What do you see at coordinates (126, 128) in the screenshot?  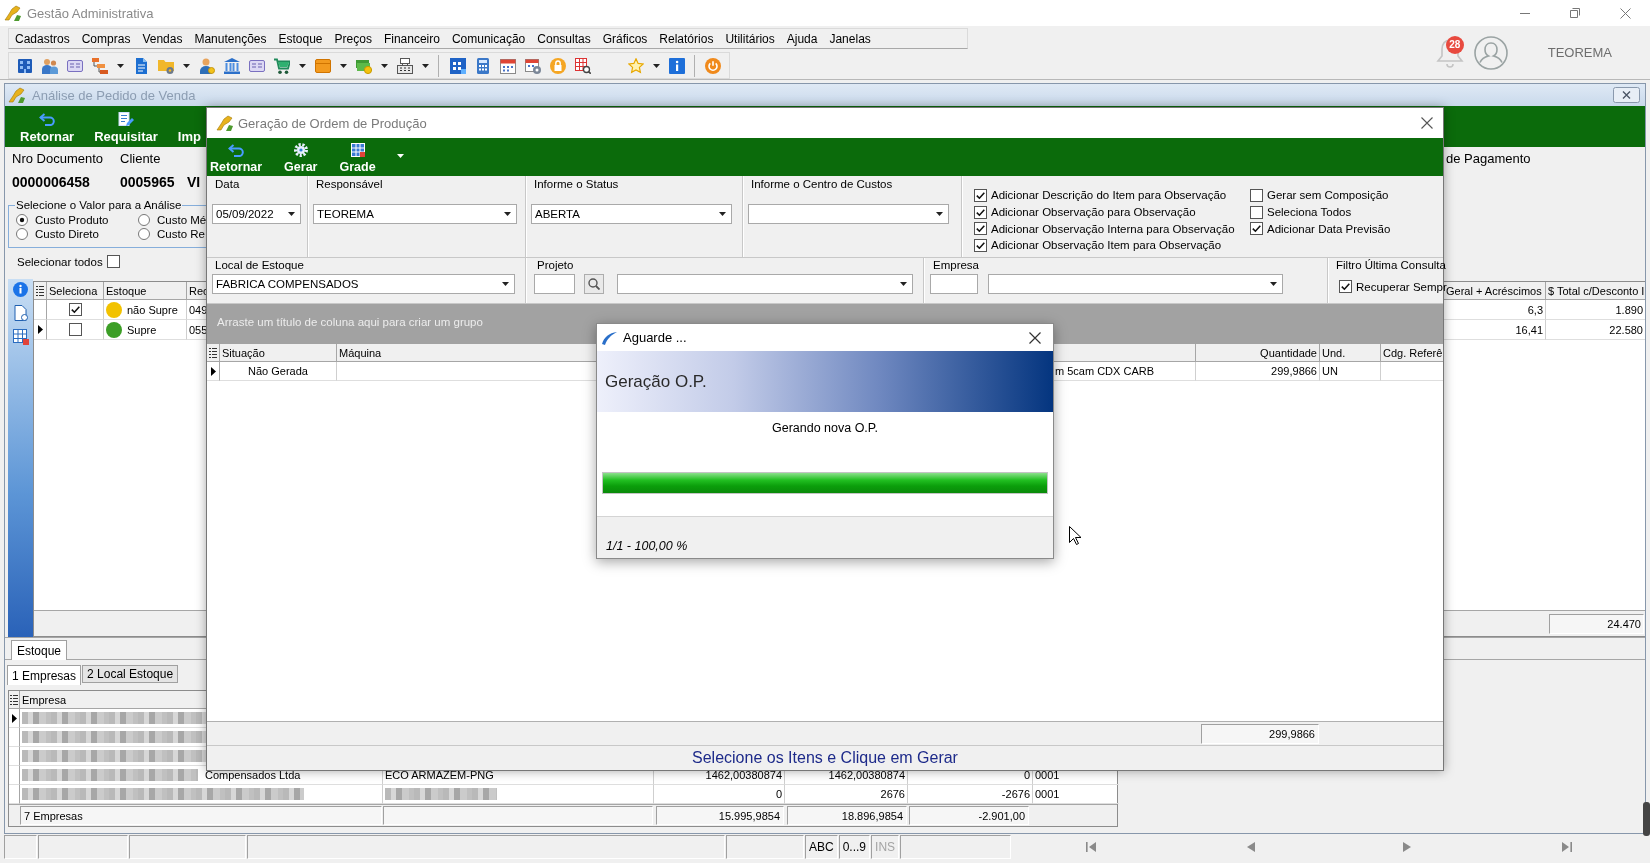 I see `toolbar-button: Requisitar` at bounding box center [126, 128].